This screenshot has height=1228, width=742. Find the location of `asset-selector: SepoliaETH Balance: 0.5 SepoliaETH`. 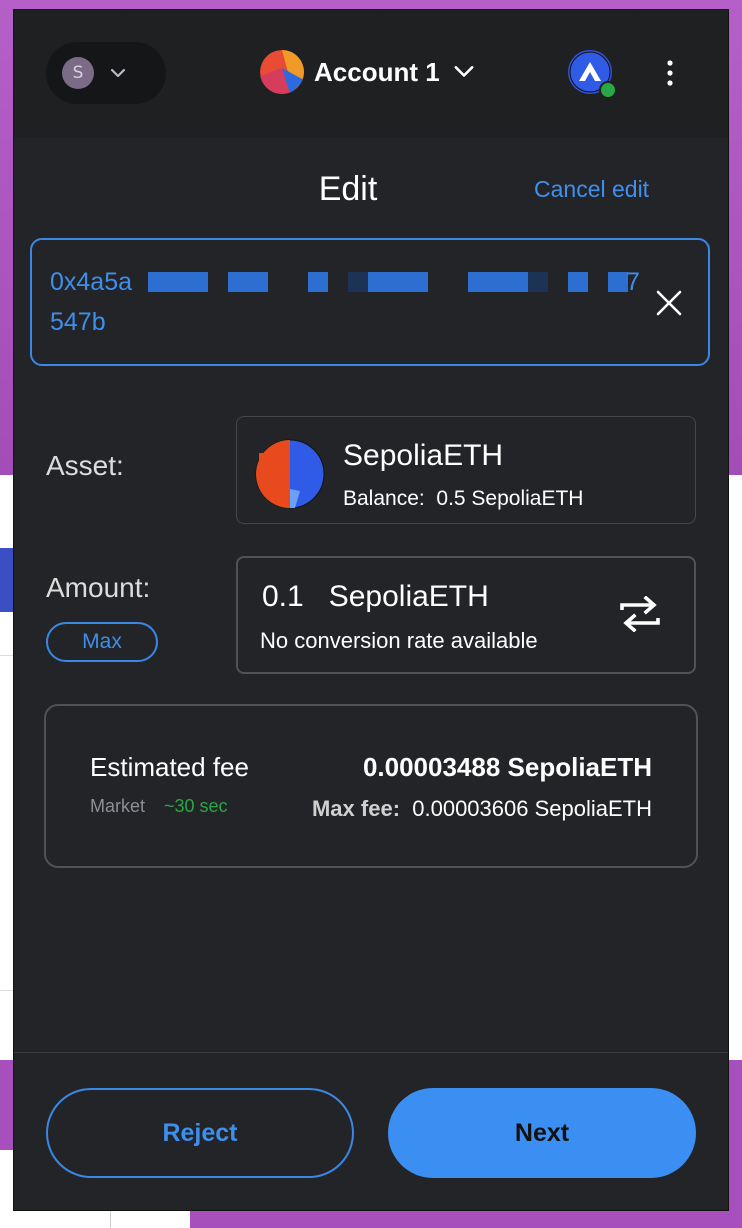

asset-selector: SepoliaETH Balance: 0.5 SepoliaETH is located at coordinates (466, 470).